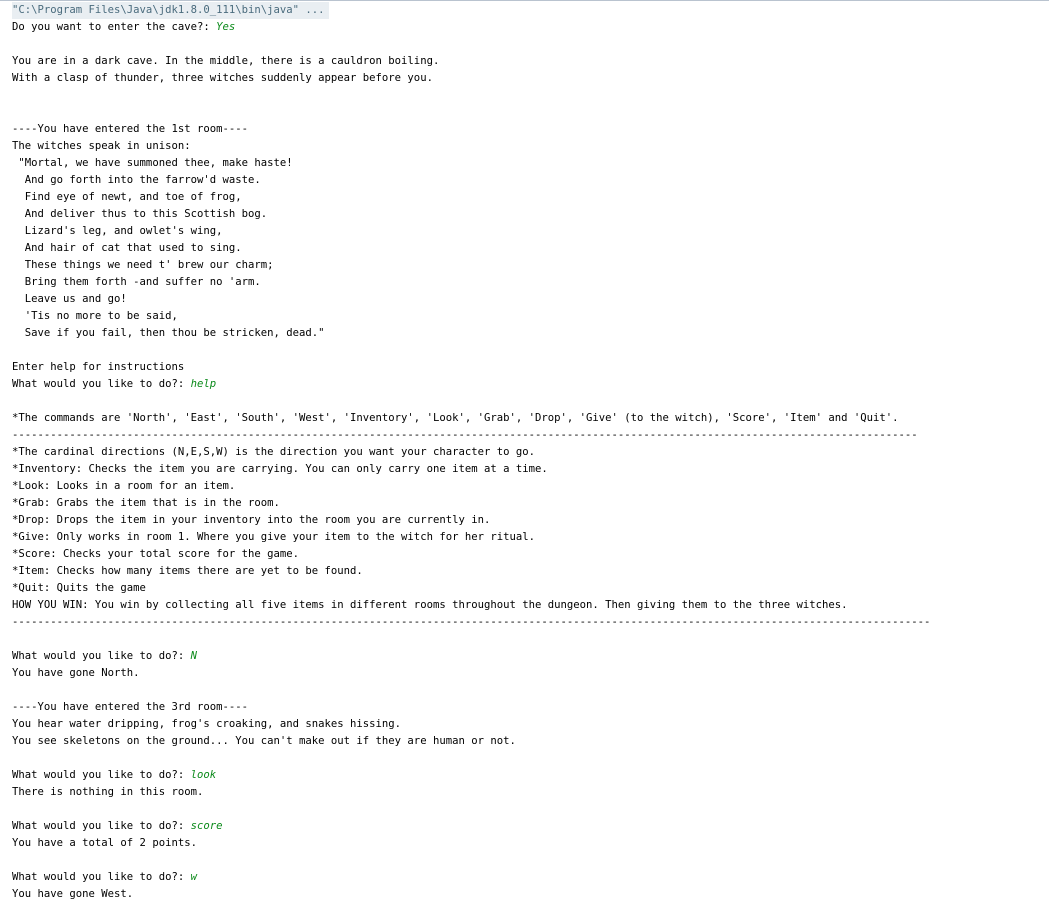  I want to click on poem-line: Find eye of newt, and toe of frog,, so click(127, 197).